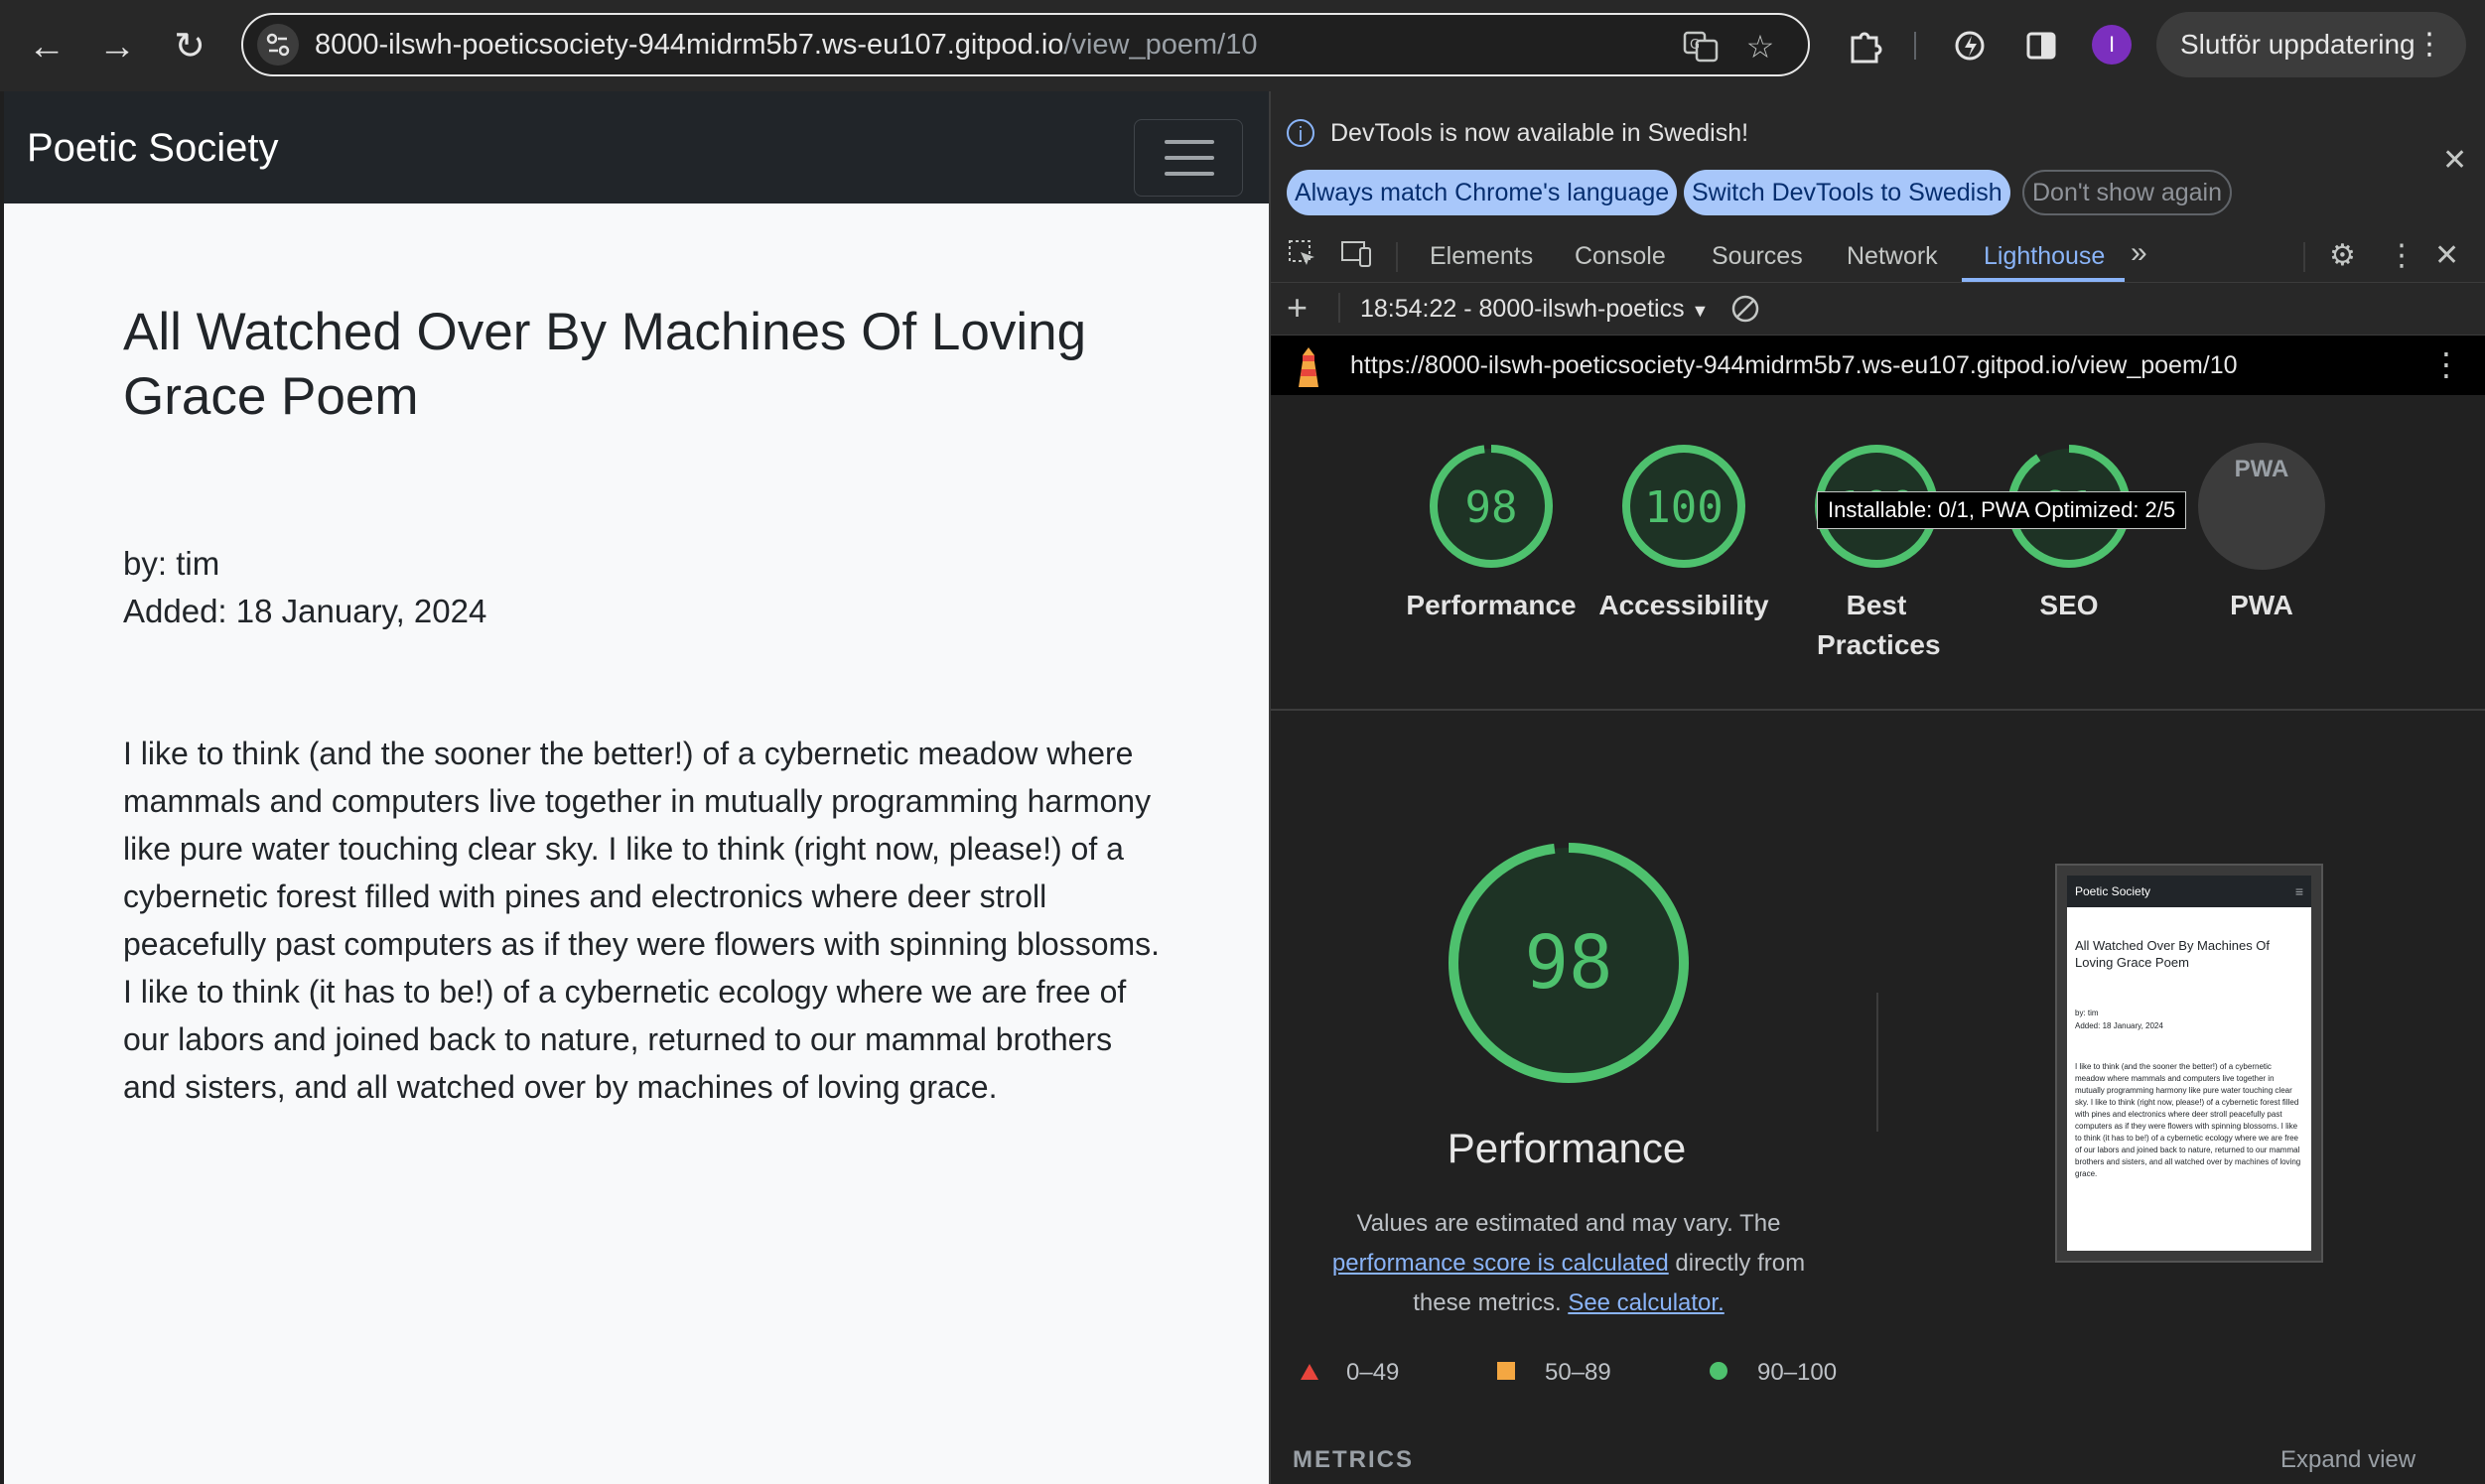 This screenshot has height=1484, width=2485. I want to click on reload-button: ↻, so click(189, 46).